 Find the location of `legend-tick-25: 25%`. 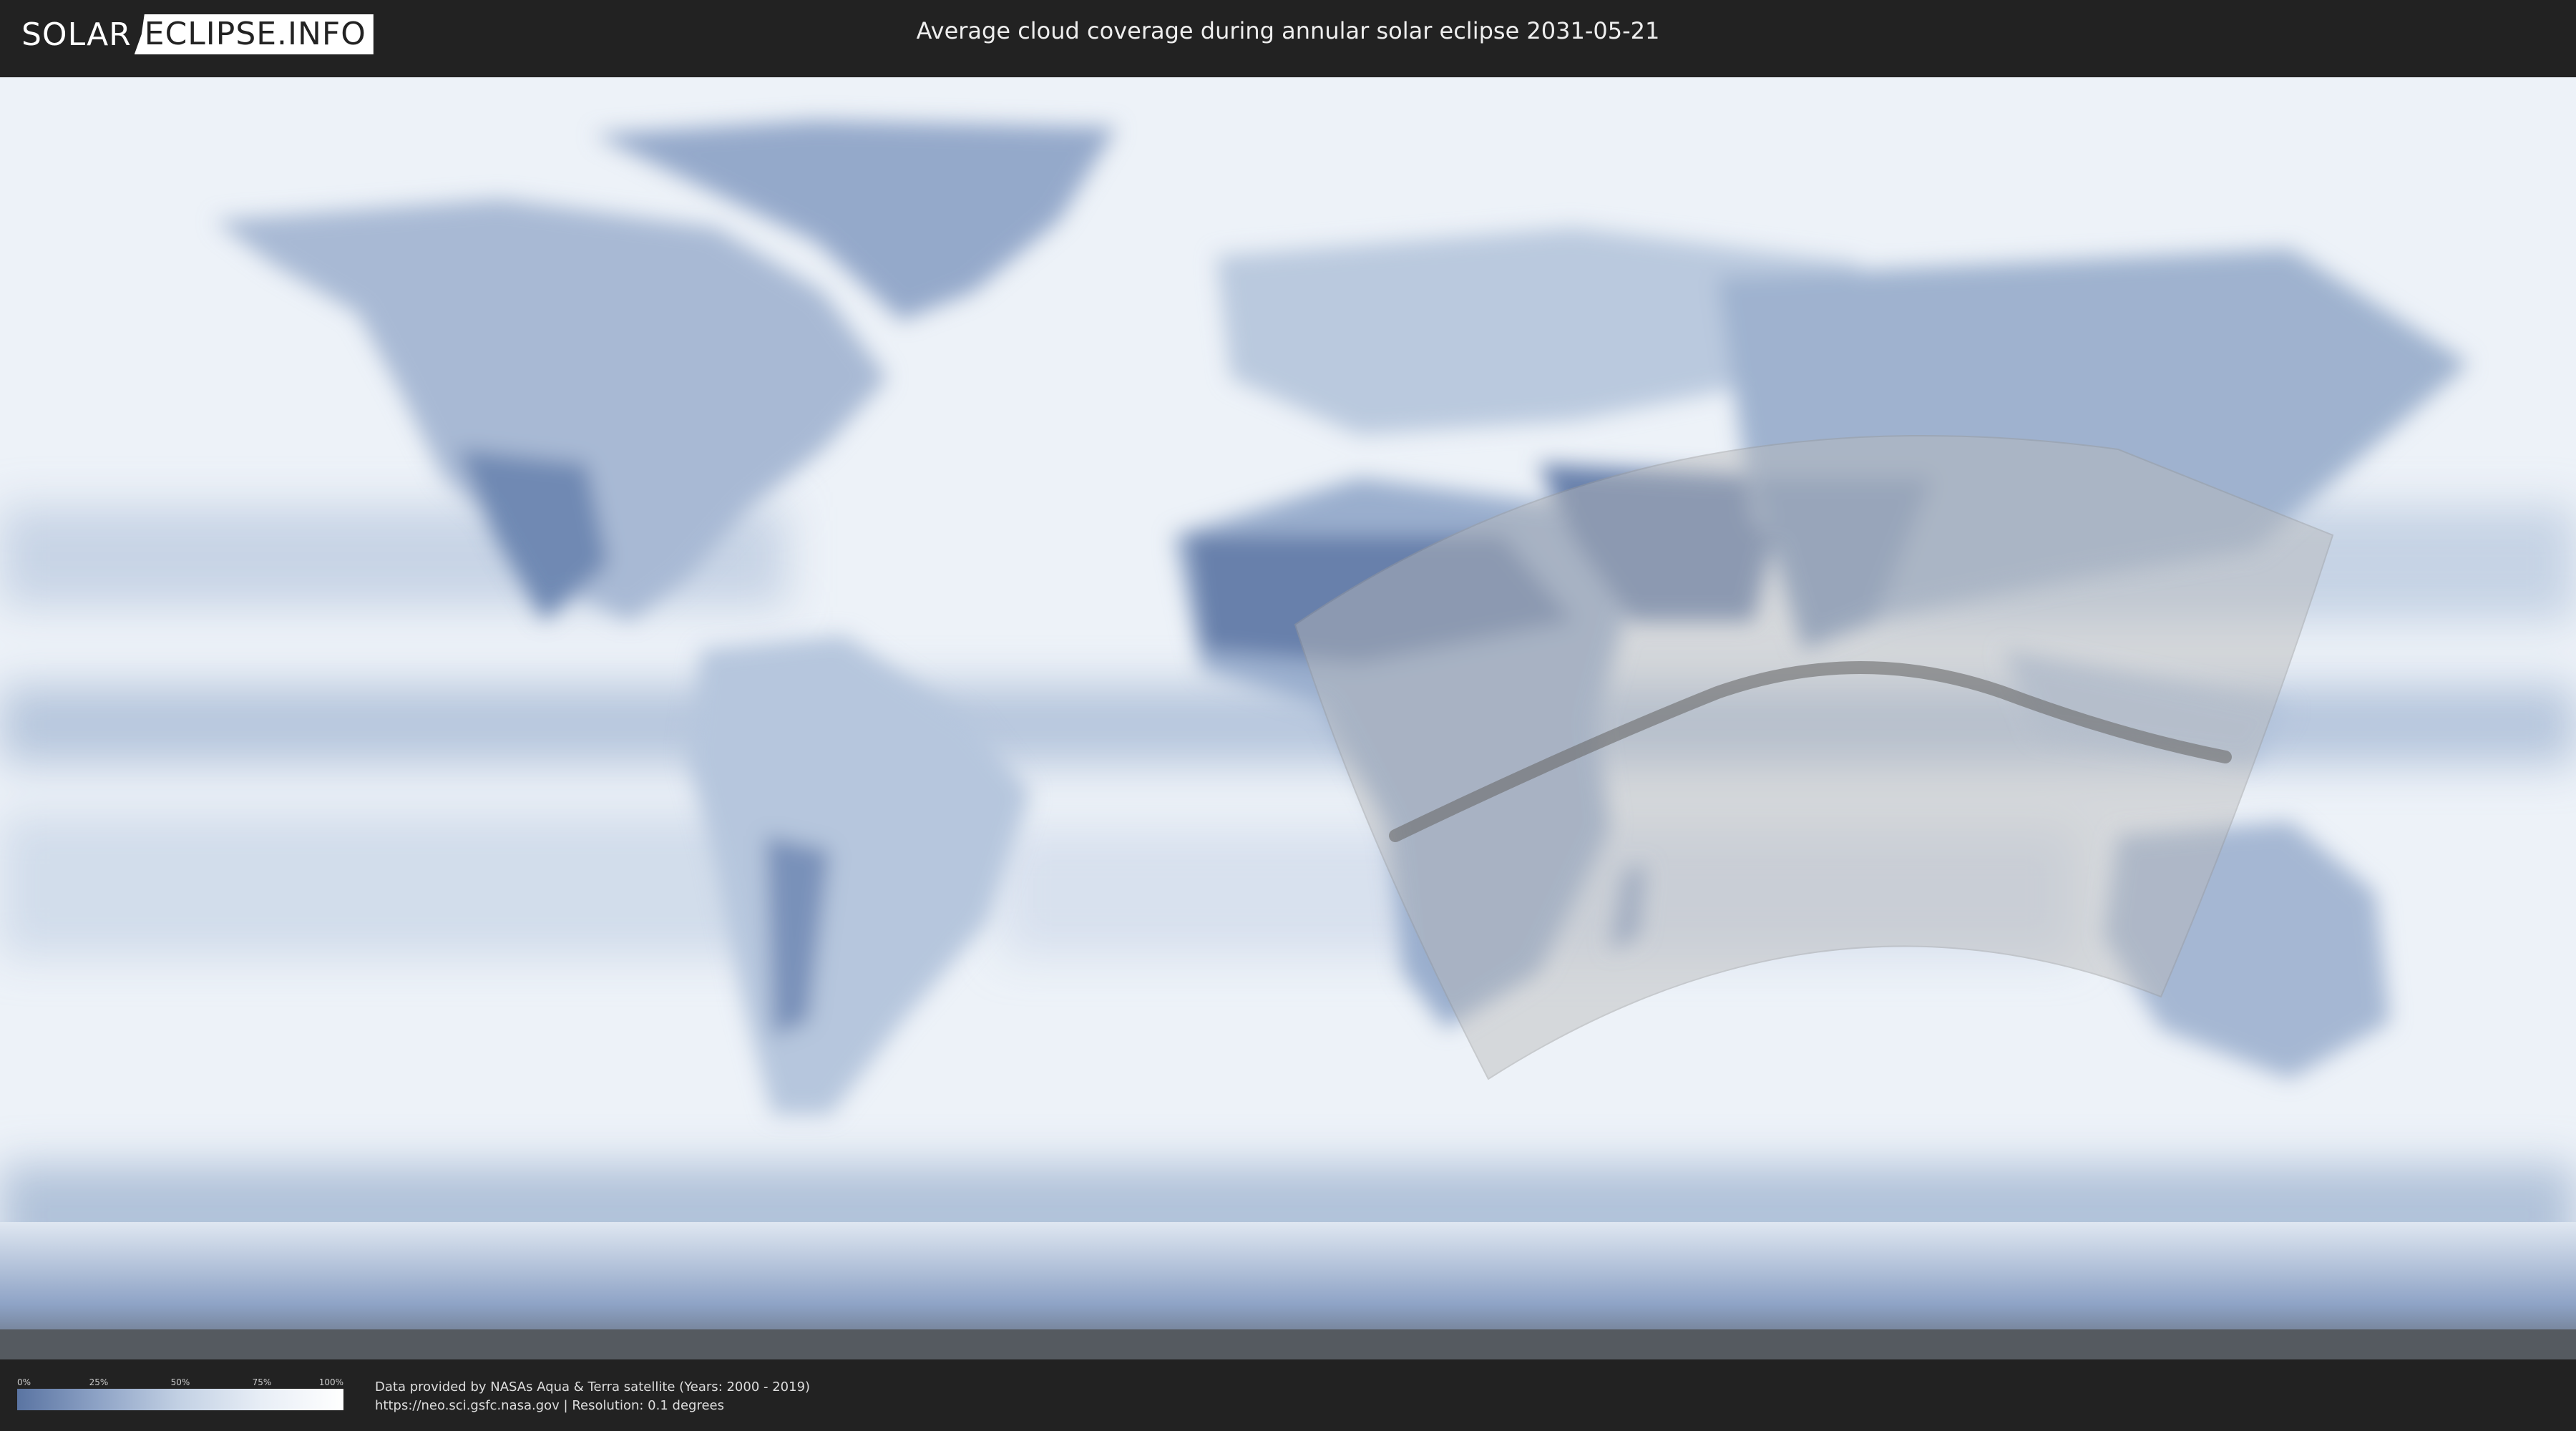

legend-tick-25: 25% is located at coordinates (99, 1382).